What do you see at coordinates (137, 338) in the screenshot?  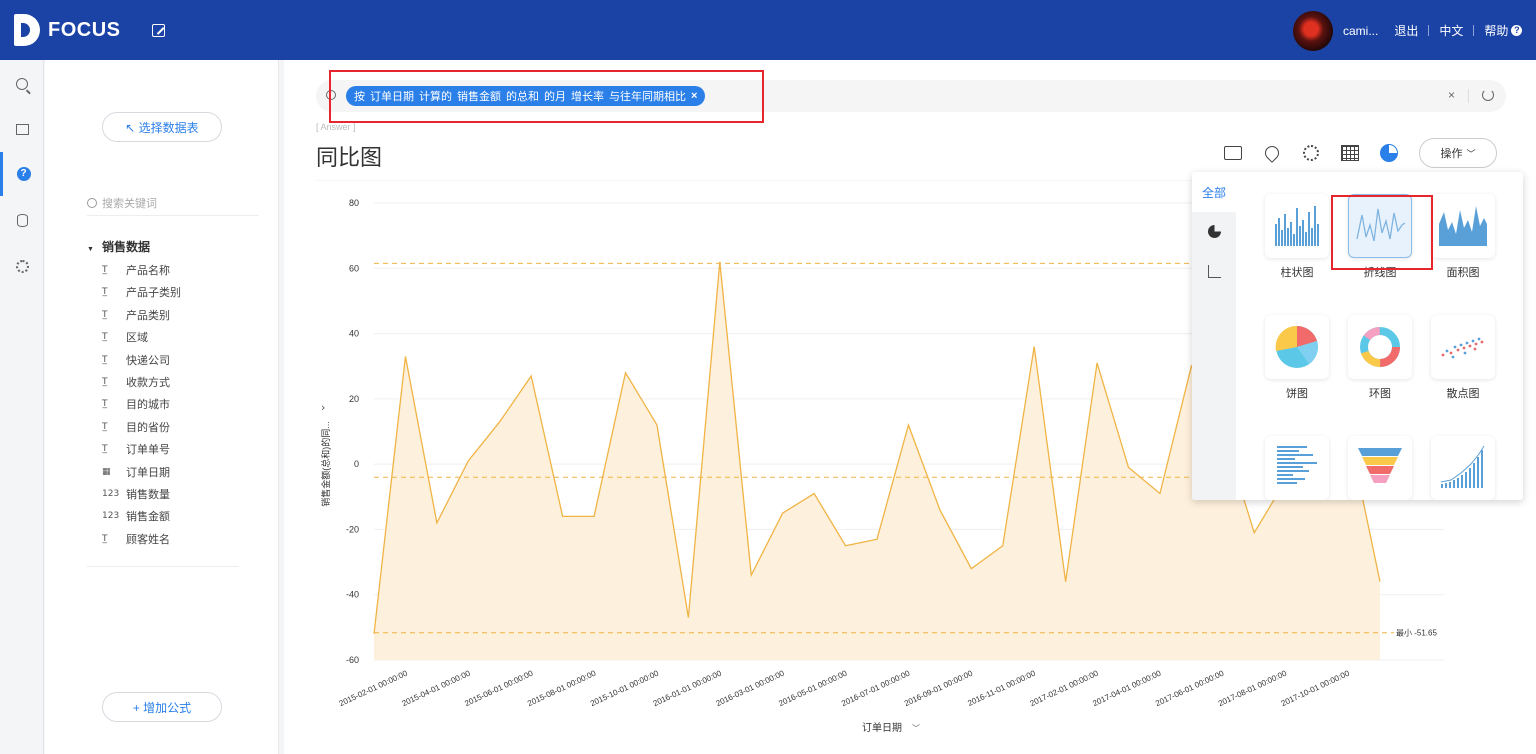 I see `field-label: 区域` at bounding box center [137, 338].